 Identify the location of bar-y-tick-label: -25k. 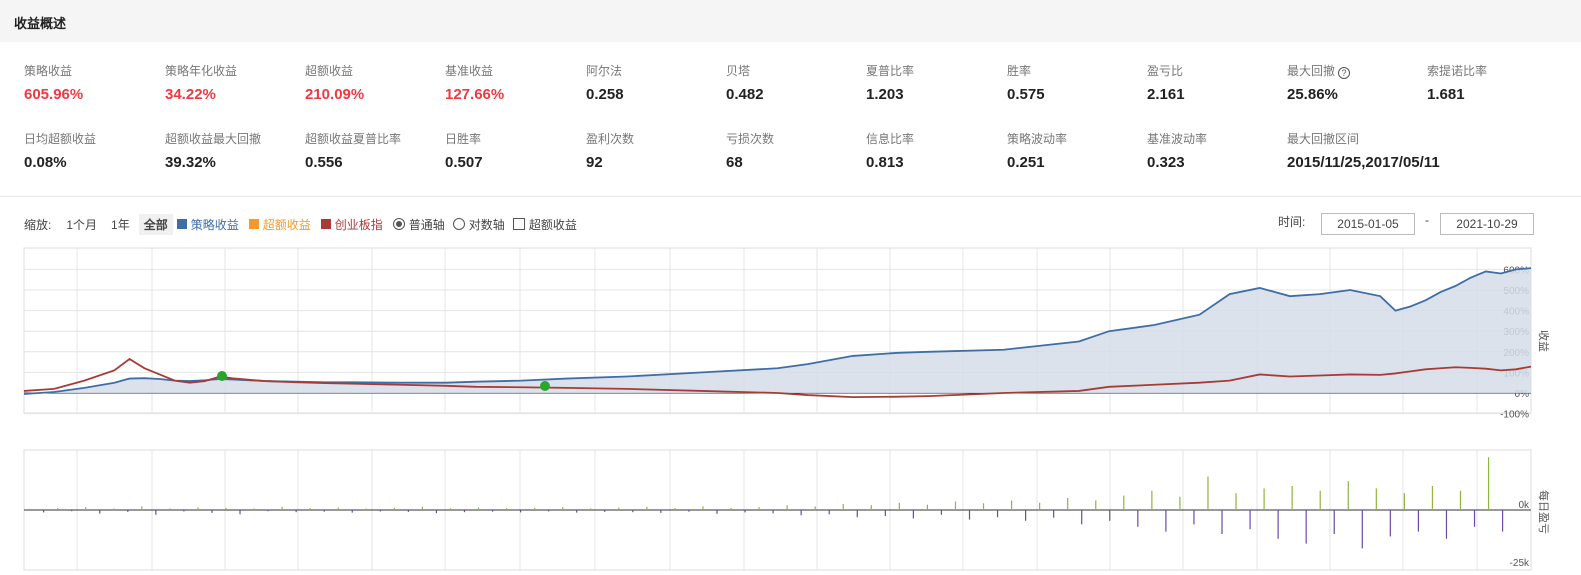
(1520, 563).